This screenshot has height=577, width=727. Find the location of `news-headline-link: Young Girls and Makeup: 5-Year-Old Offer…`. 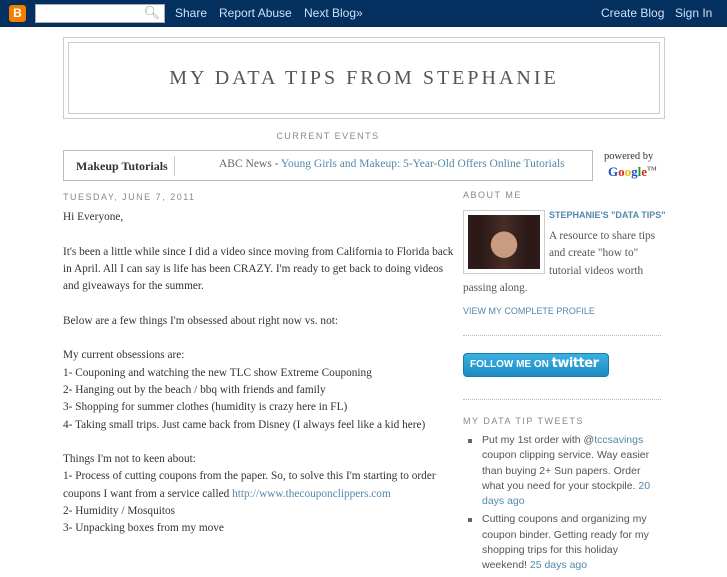

news-headline-link: Young Girls and Makeup: 5-Year-Old Offer… is located at coordinates (423, 164).